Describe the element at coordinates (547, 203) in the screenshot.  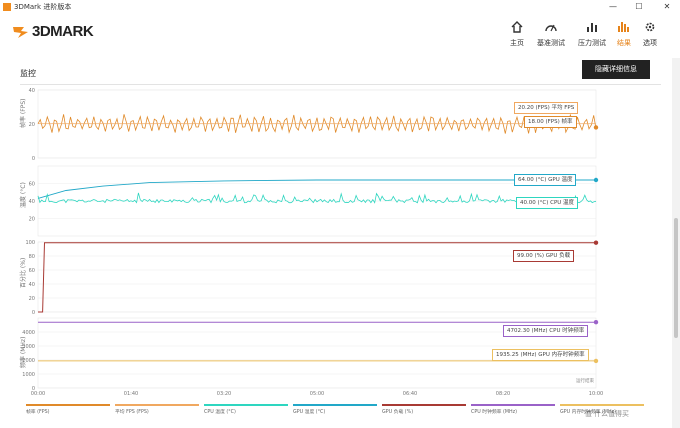
I see `cpu-temp-callout: 40.00 (°C) CPU 温度` at that location.